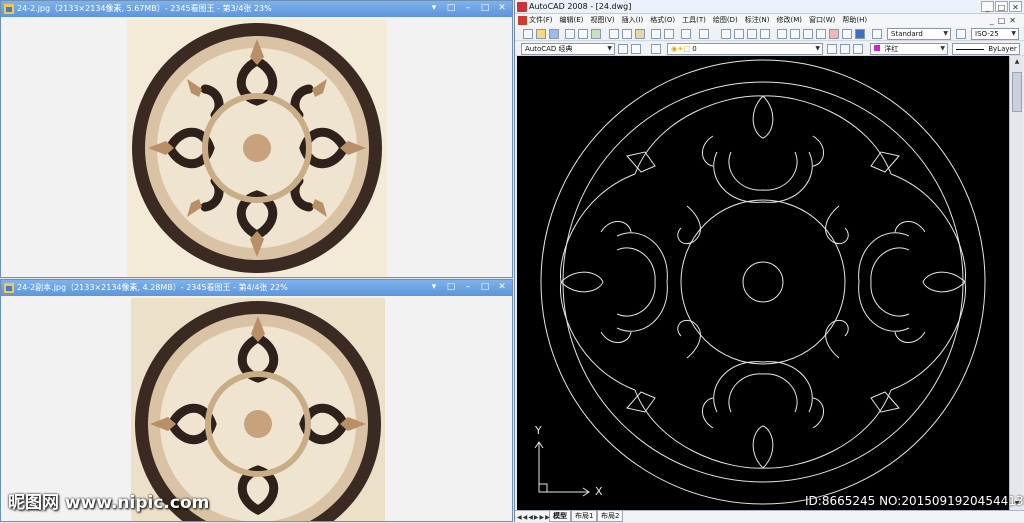 Image resolution: width=1024 pixels, height=523 pixels. Describe the element at coordinates (614, 34) in the screenshot. I see `cut-icon` at that location.